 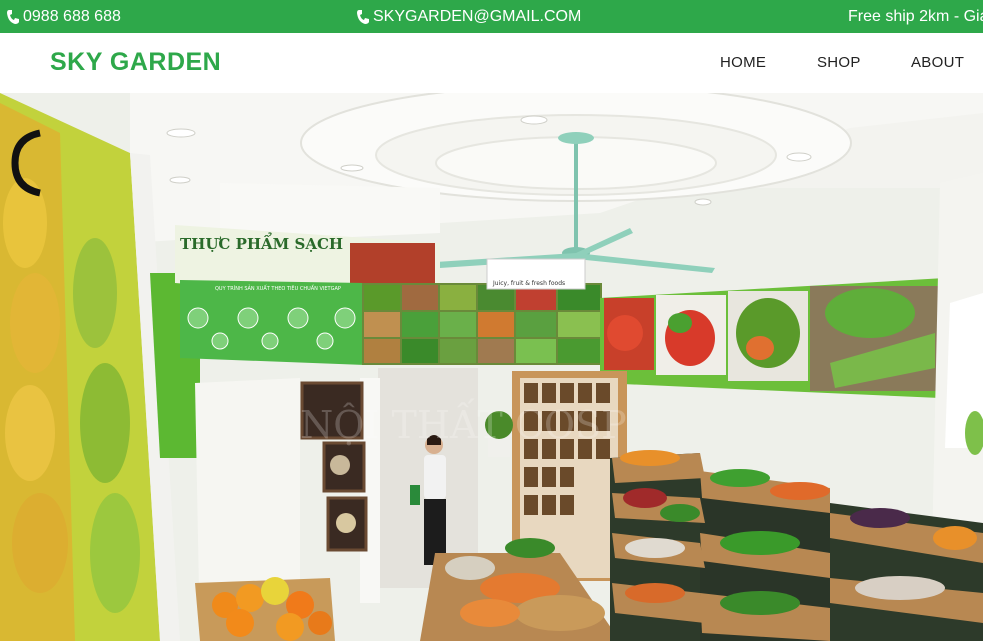 I want to click on phone-contact: 0988 688 688, so click(x=63, y=17).